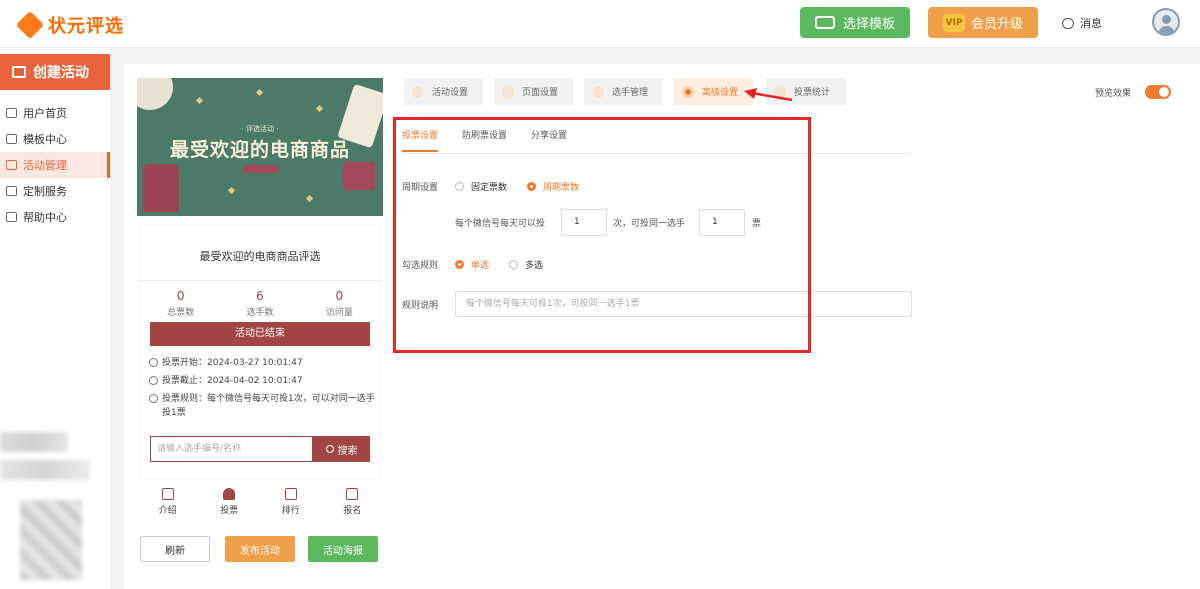 This screenshot has height=589, width=1200. Describe the element at coordinates (259, 150) in the screenshot. I see `banner-title: 最受欢迎的电商商品` at that location.